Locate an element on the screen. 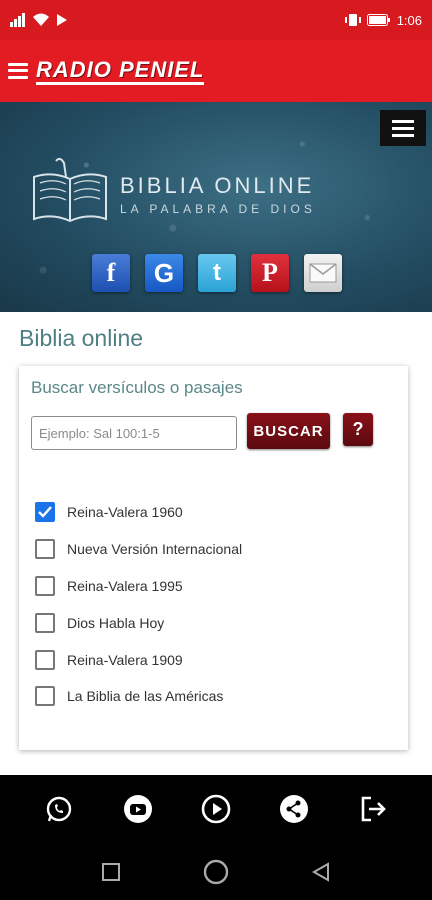 This screenshot has height=900, width=432. twitter-icon: t is located at coordinates (217, 273).